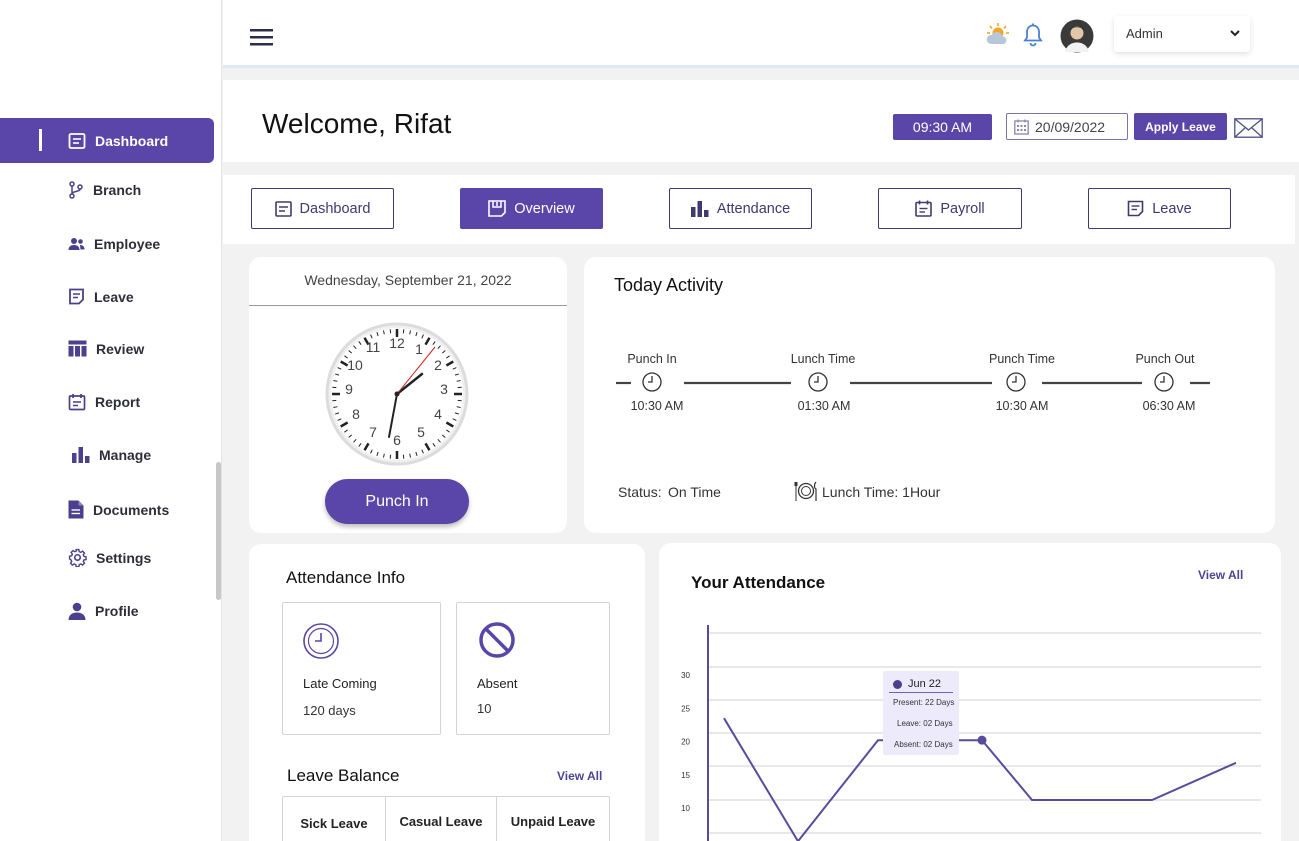 The width and height of the screenshot is (1299, 841). I want to click on clock-numeral: 12, so click(397, 343).